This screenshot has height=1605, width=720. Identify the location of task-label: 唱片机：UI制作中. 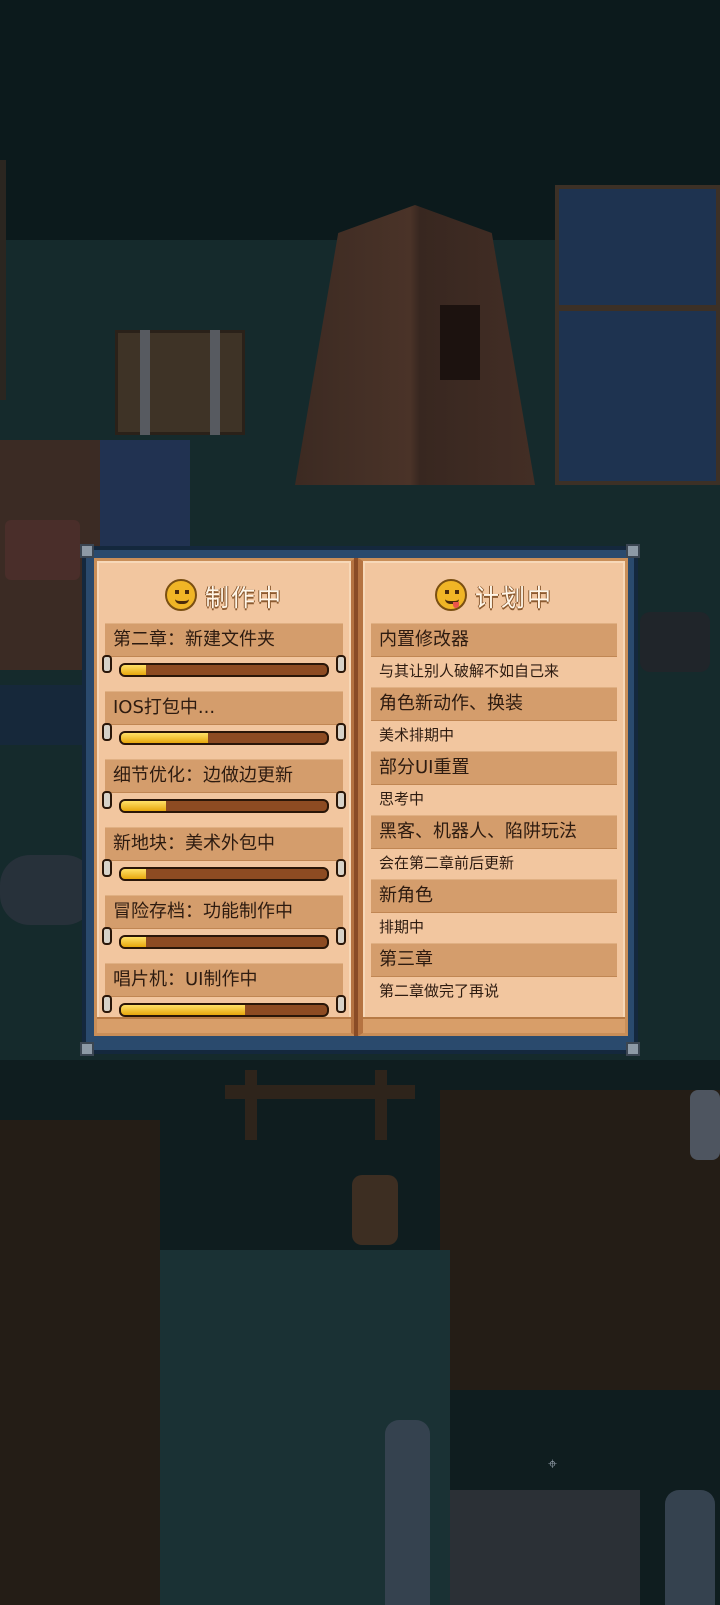
(224, 980).